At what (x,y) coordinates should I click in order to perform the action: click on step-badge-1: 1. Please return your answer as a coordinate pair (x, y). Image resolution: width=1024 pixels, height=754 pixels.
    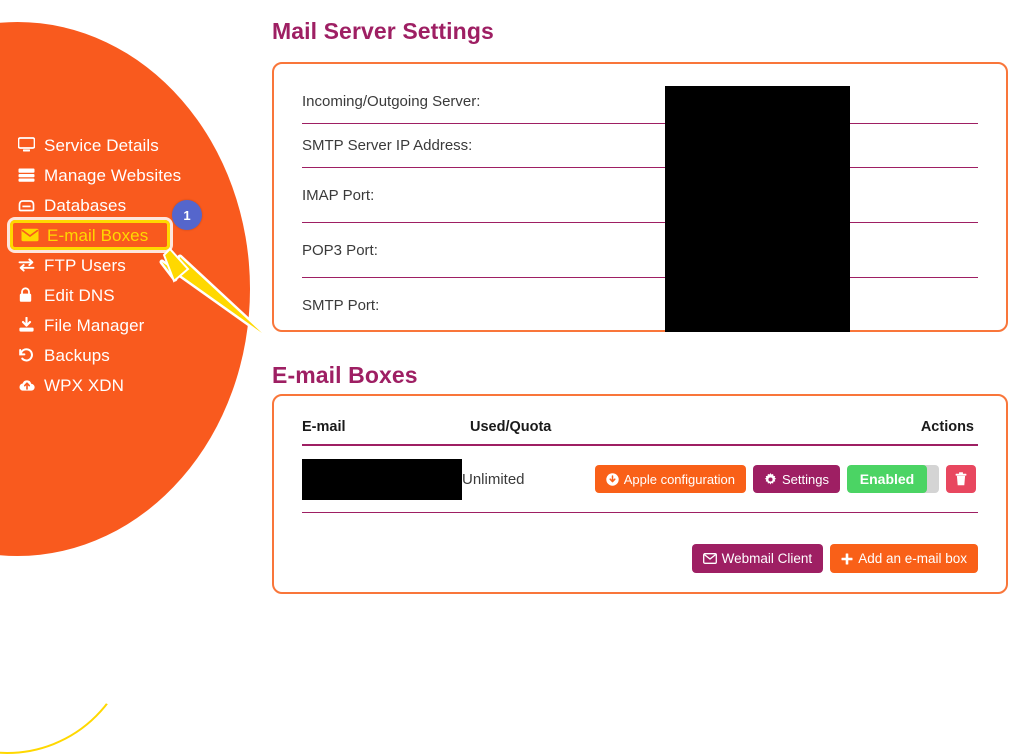
    Looking at the image, I should click on (187, 215).